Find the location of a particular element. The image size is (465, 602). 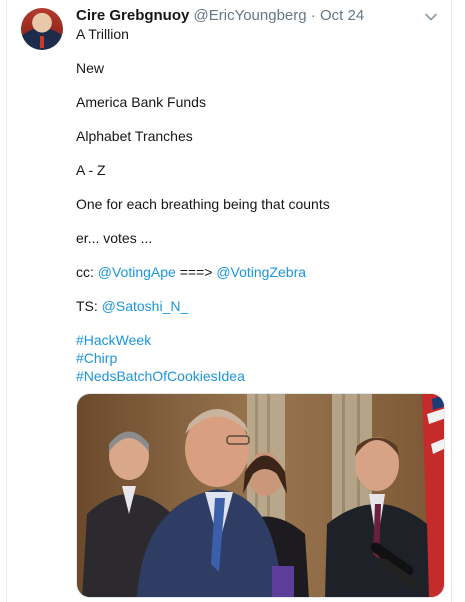

text-line: One for each breathing being that counts is located at coordinates (203, 204).